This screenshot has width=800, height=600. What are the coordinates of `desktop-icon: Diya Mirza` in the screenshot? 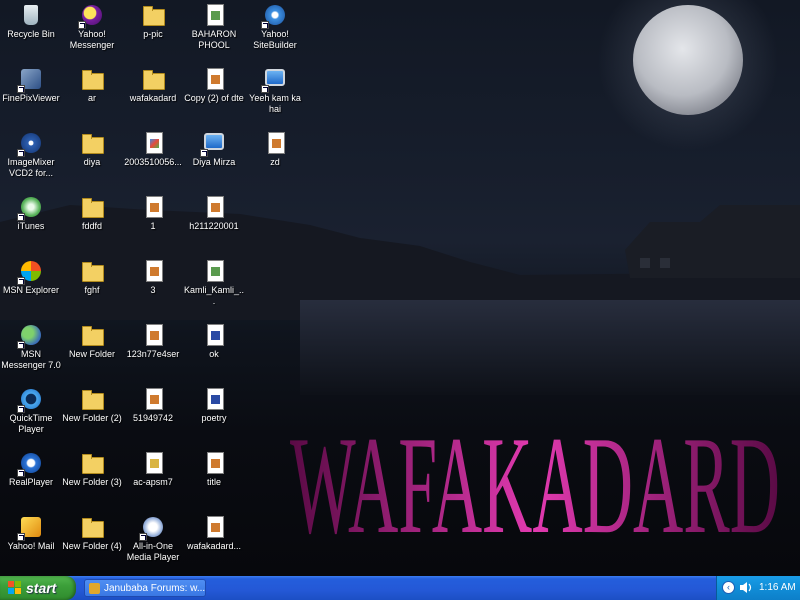 It's located at (214, 158).